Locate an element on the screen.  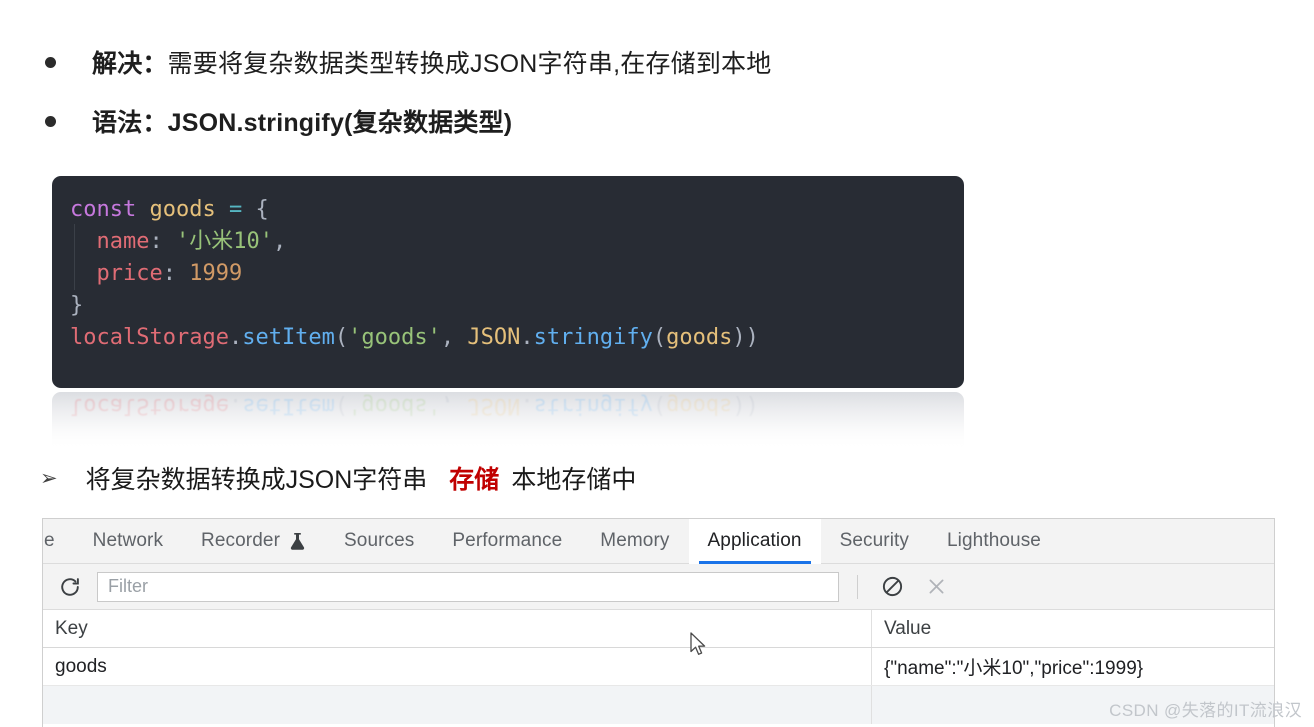
filter-input: Filter is located at coordinates (468, 586).